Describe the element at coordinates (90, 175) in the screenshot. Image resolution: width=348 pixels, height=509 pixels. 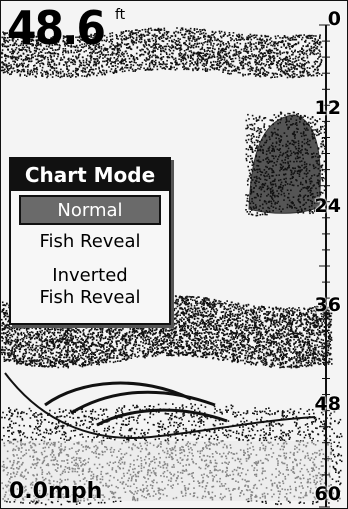
I see `chart-mode-title: Chart Mode` at that location.